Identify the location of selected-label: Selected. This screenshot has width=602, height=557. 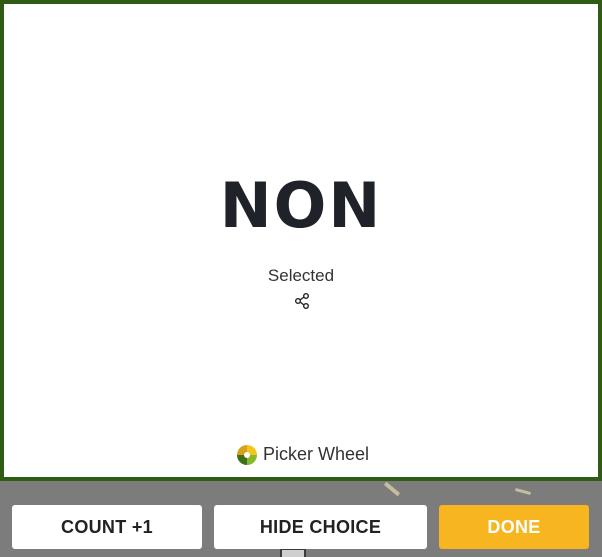
(301, 275).